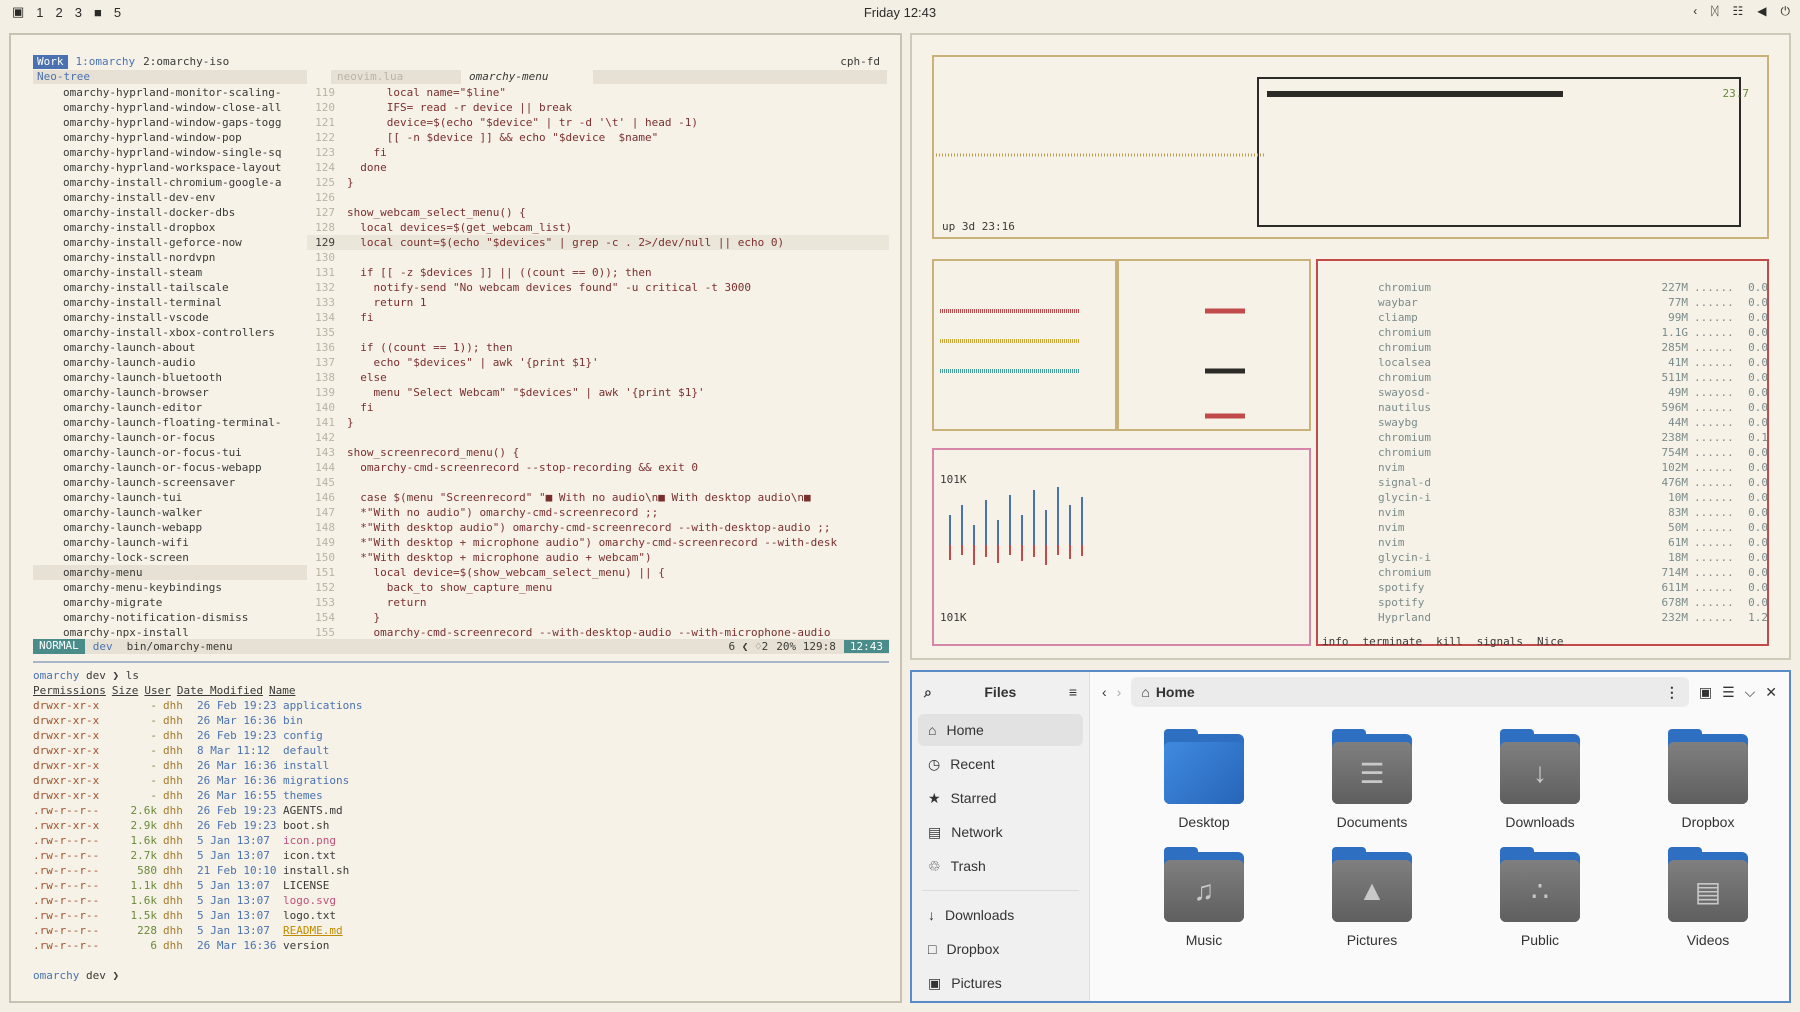 This screenshot has height=1012, width=1800. Describe the element at coordinates (1786, 11) in the screenshot. I see `power-icon: ⏻` at that location.